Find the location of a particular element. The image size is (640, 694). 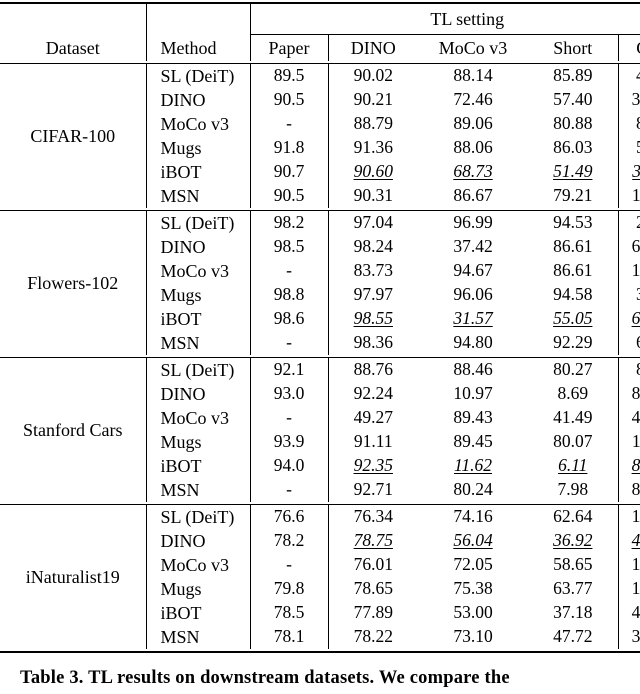

cell-gap: 30.50 is located at coordinates (628, 637).